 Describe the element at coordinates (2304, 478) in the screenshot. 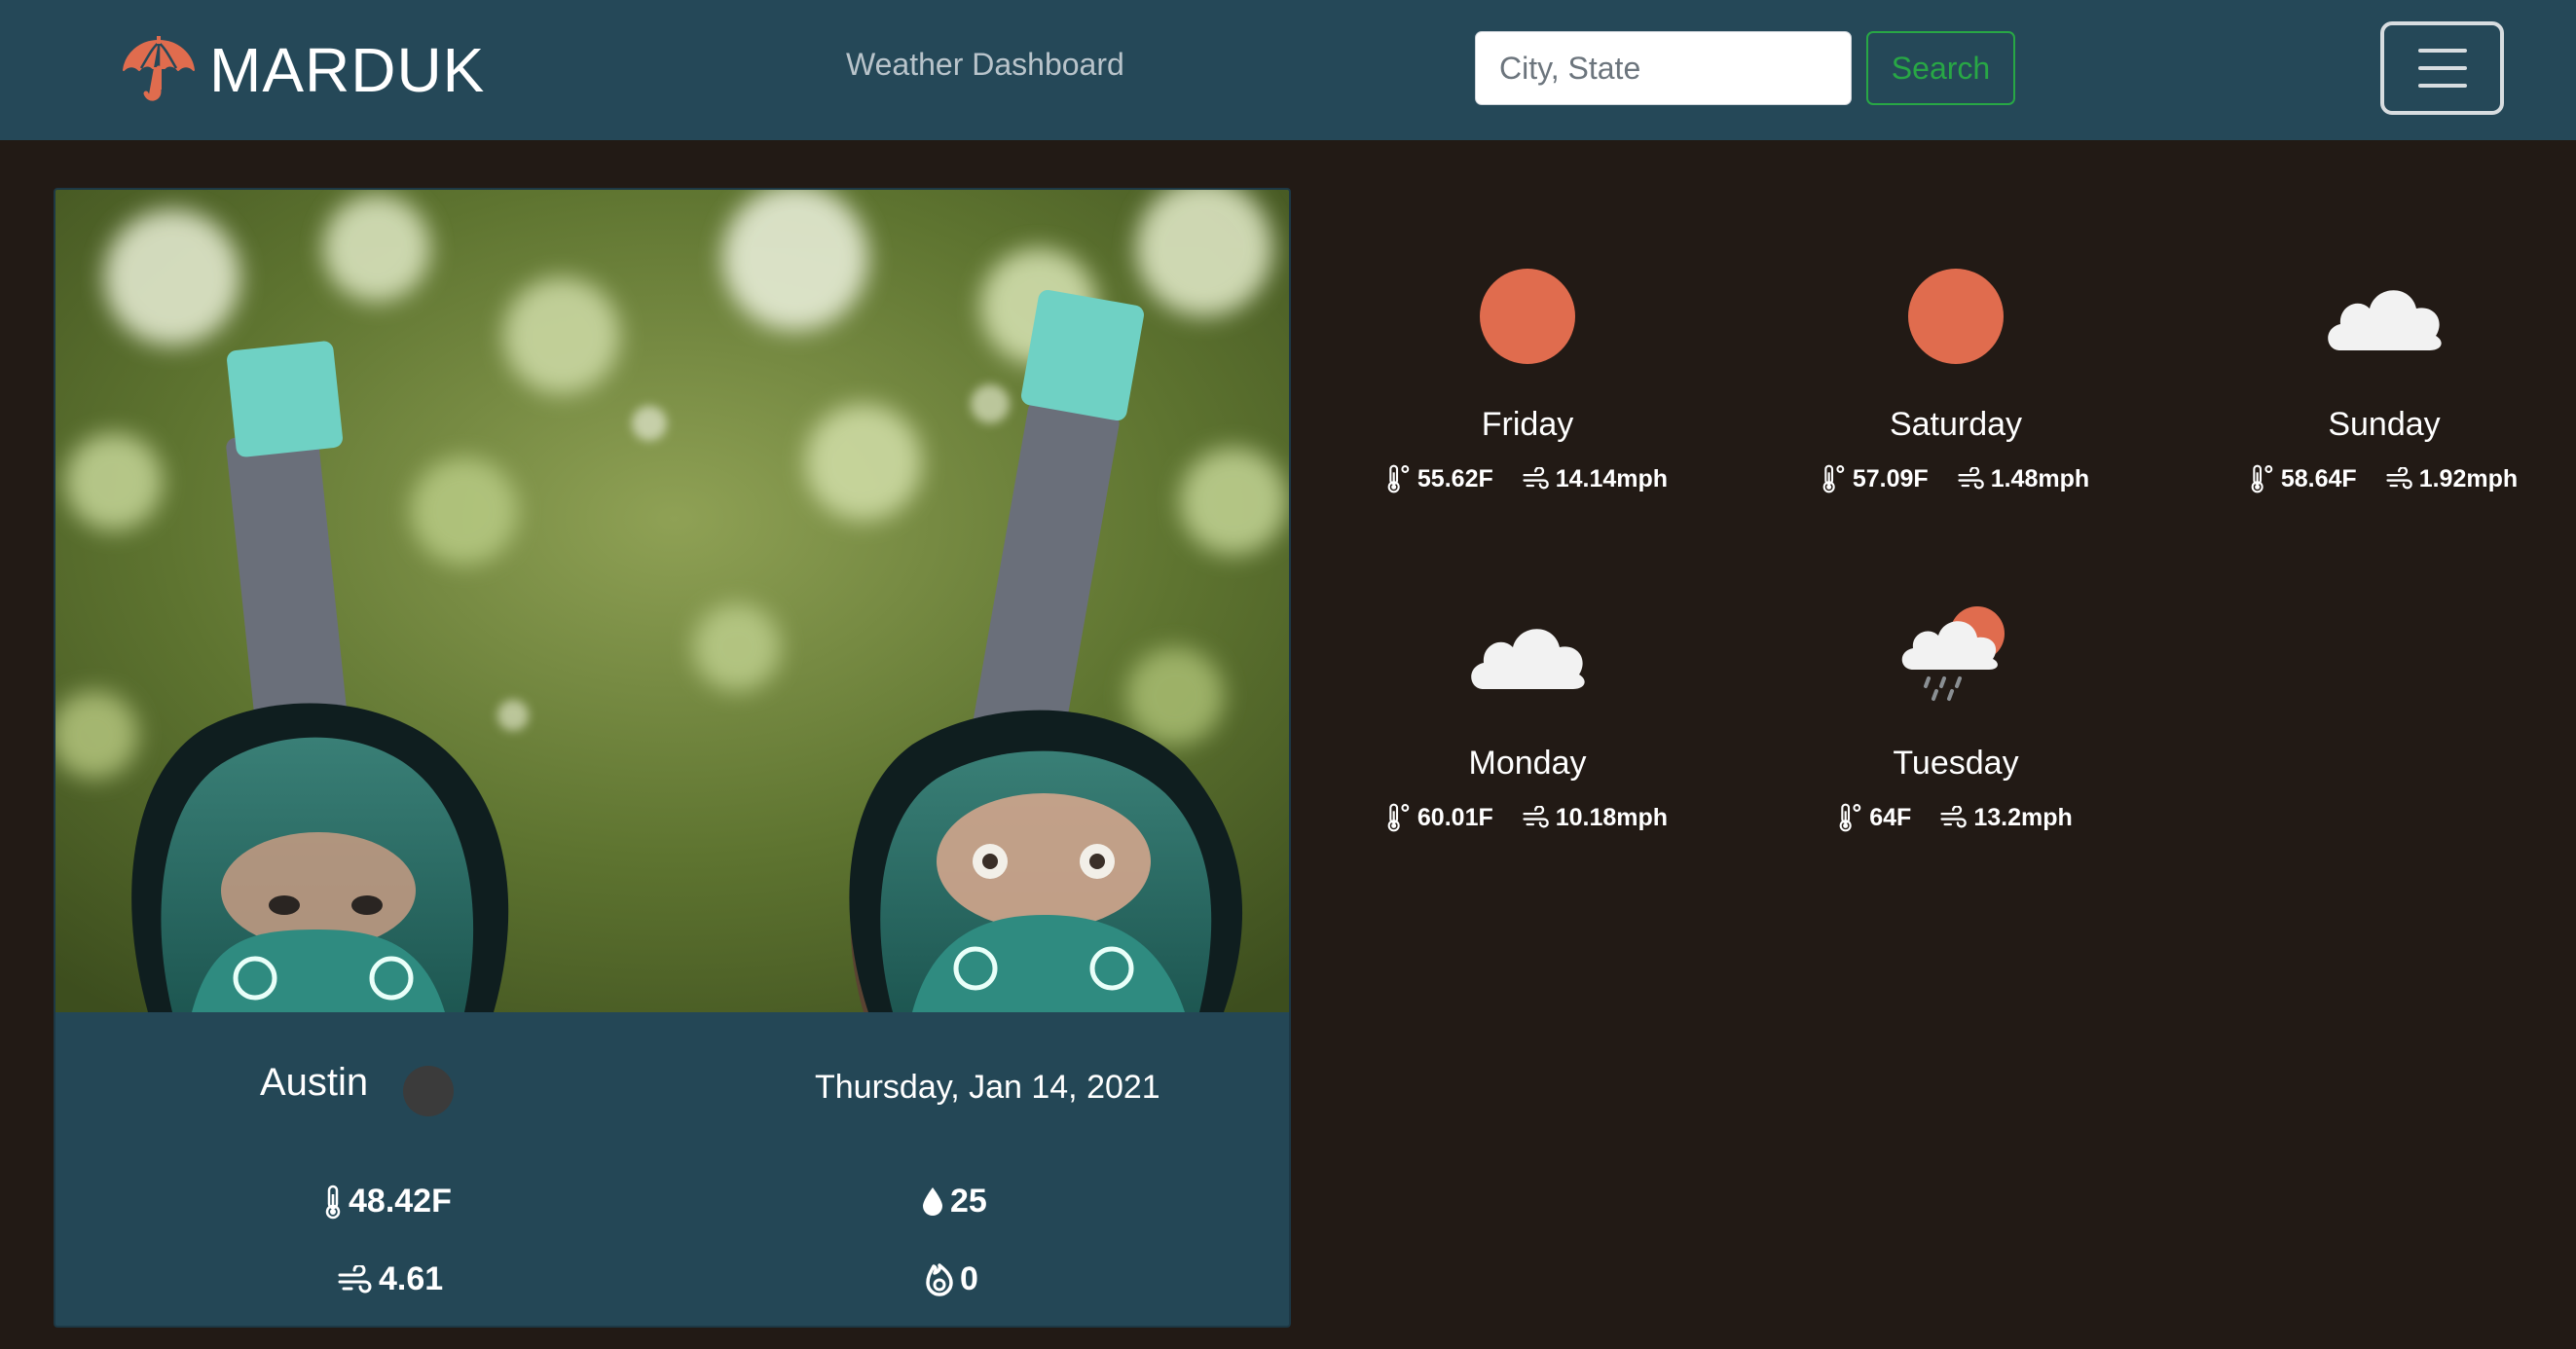

I see `forecast-temperature: 58.64F` at that location.